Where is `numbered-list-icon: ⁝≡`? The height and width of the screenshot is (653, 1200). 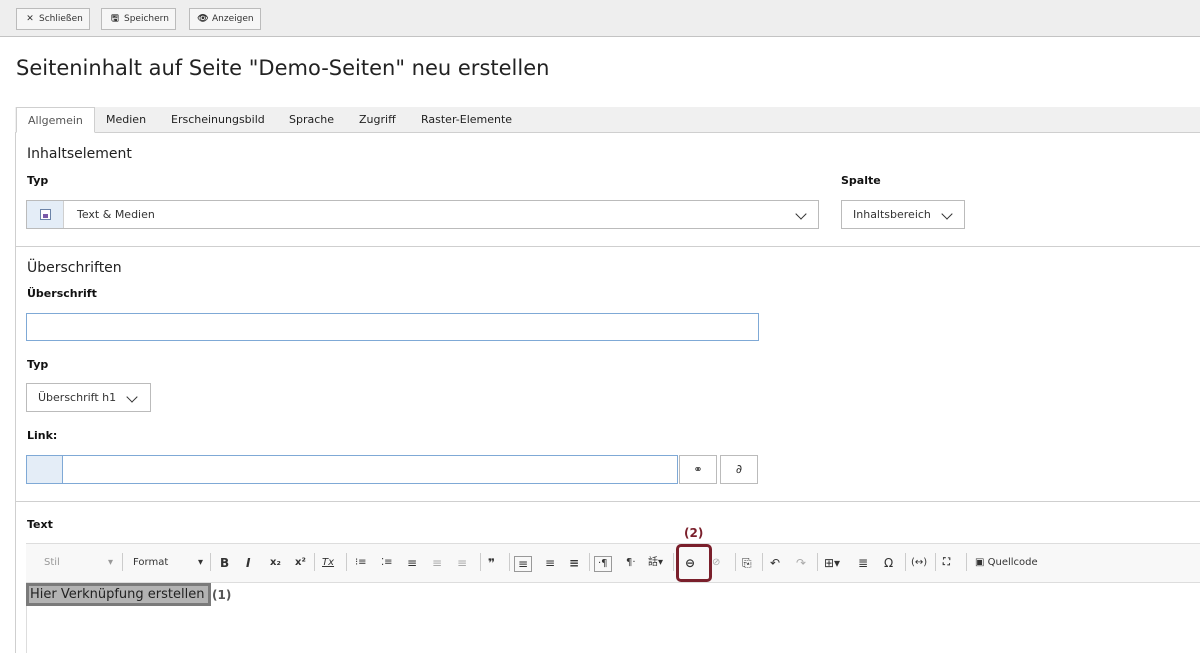 numbered-list-icon: ⁝≡ is located at coordinates (361, 563).